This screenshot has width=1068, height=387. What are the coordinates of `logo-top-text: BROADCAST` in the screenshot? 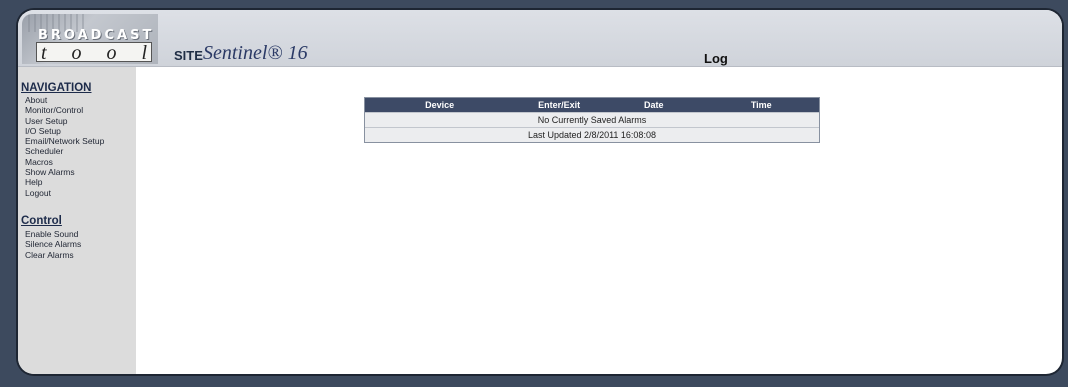 It's located at (96, 35).